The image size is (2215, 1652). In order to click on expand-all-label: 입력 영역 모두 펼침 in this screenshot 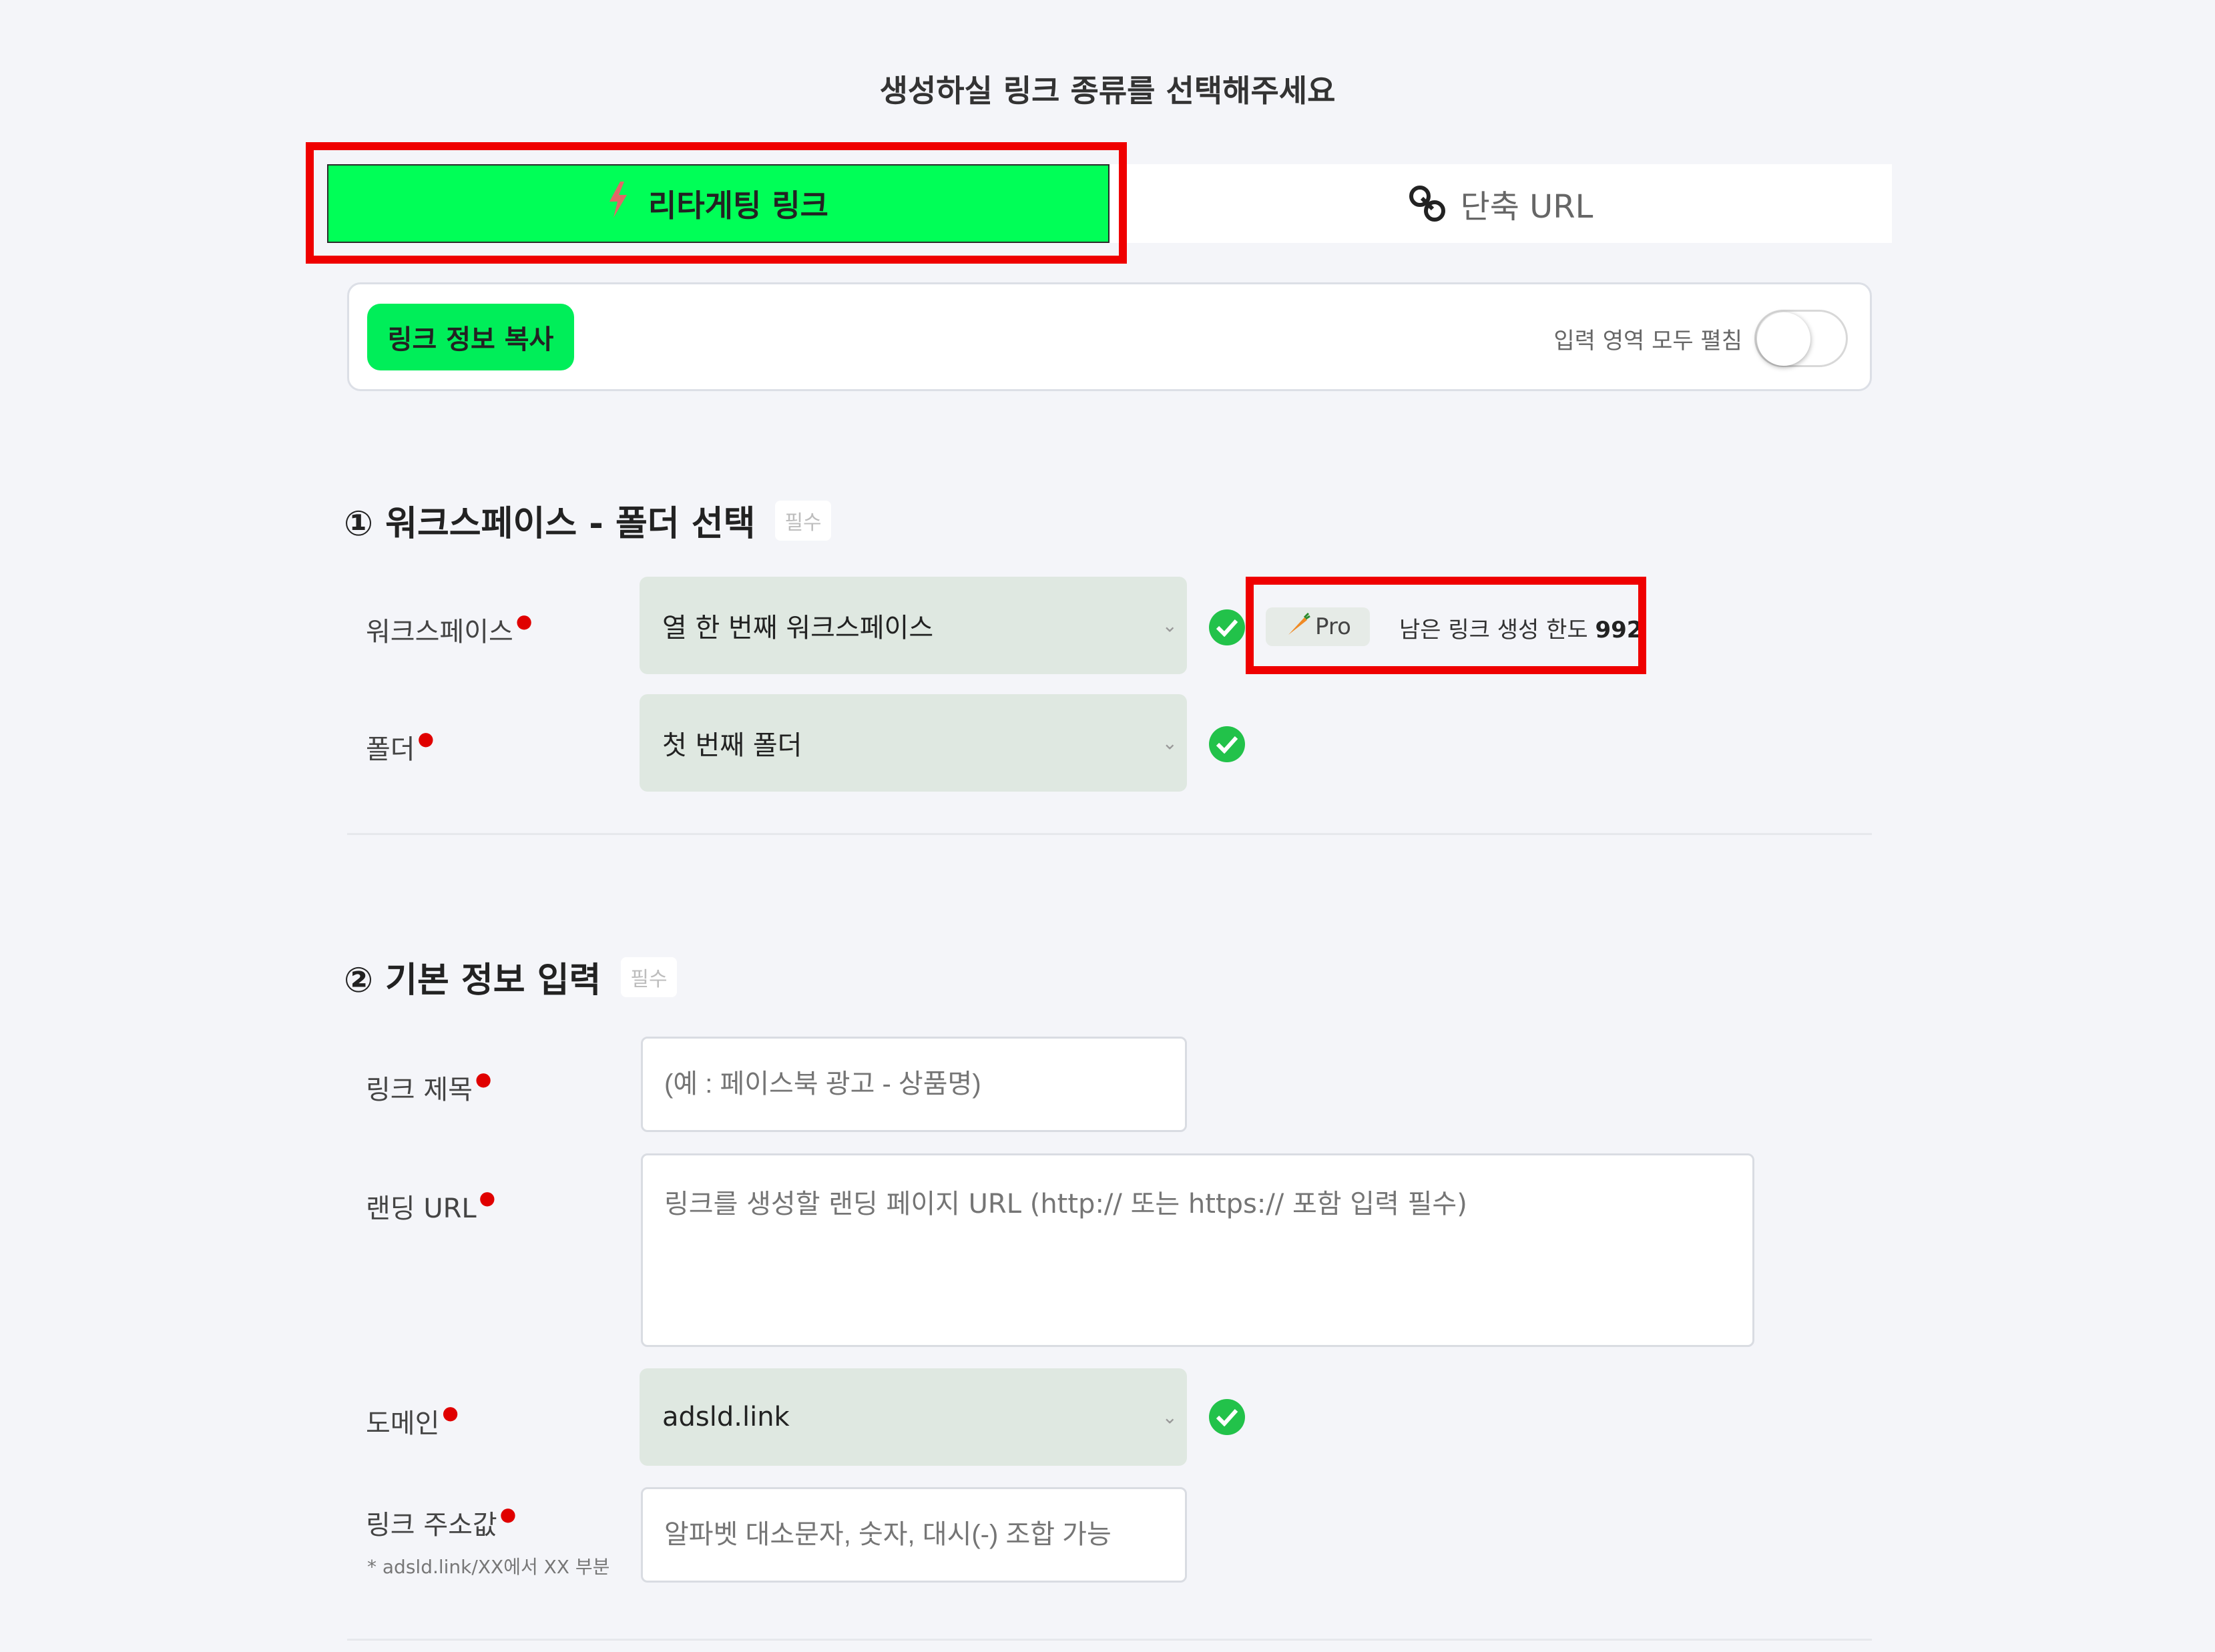, I will do `click(1647, 341)`.